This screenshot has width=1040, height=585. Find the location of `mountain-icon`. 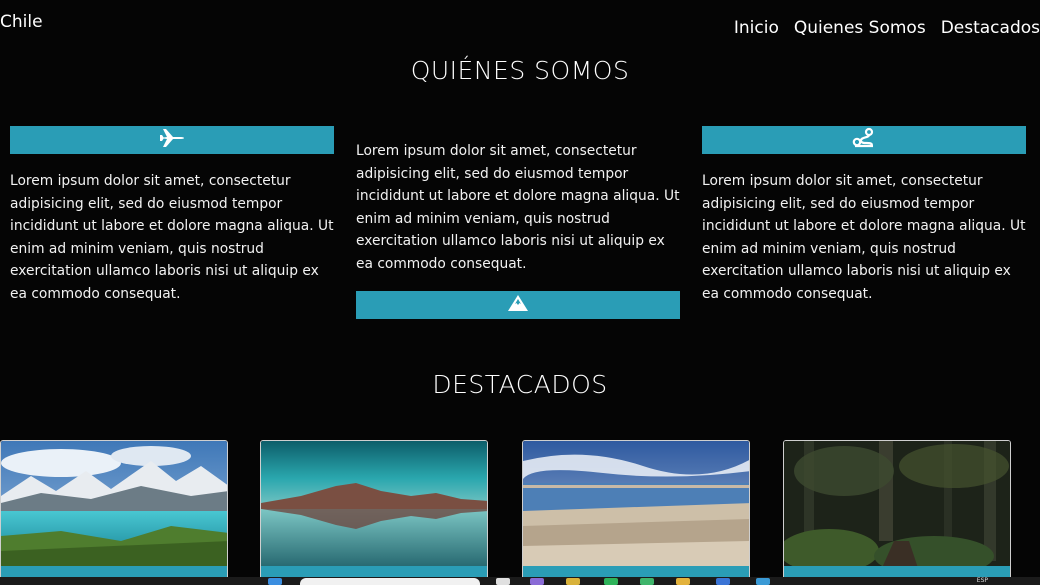

mountain-icon is located at coordinates (518, 305).